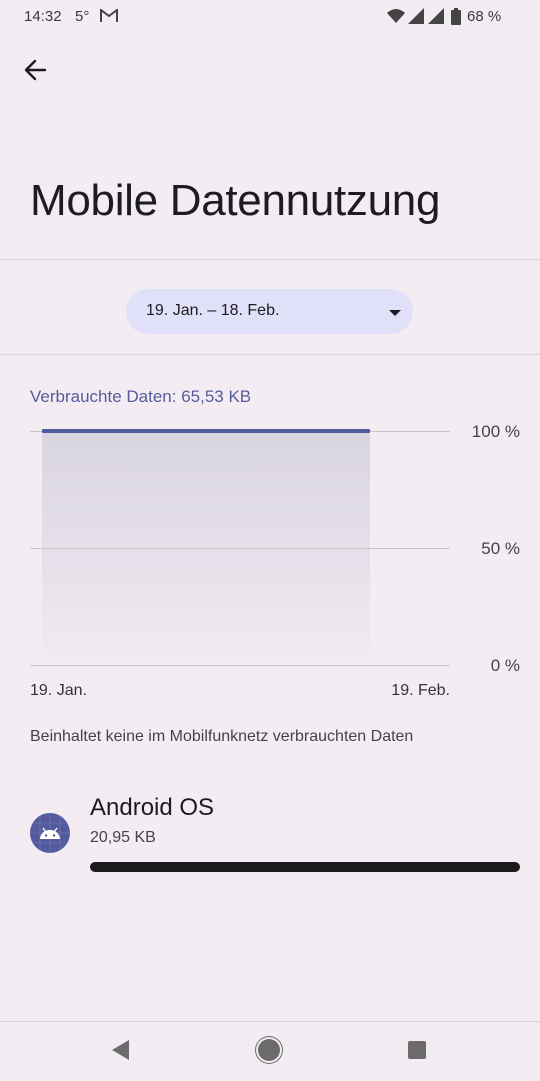  Describe the element at coordinates (500, 548) in the screenshot. I see `y-tick-label: 50 %` at that location.